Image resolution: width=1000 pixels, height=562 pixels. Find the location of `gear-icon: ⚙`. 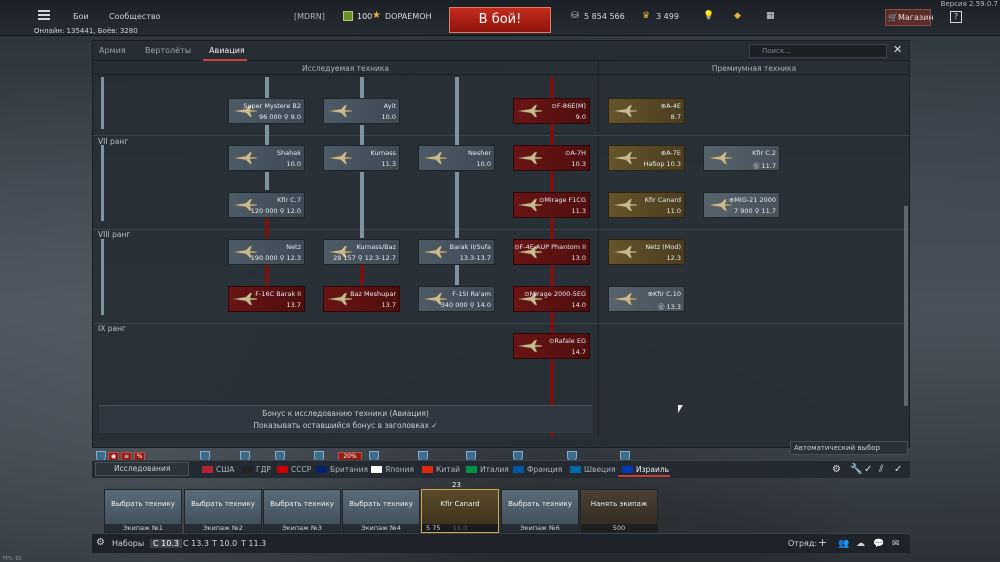

gear-icon: ⚙ is located at coordinates (100, 542).